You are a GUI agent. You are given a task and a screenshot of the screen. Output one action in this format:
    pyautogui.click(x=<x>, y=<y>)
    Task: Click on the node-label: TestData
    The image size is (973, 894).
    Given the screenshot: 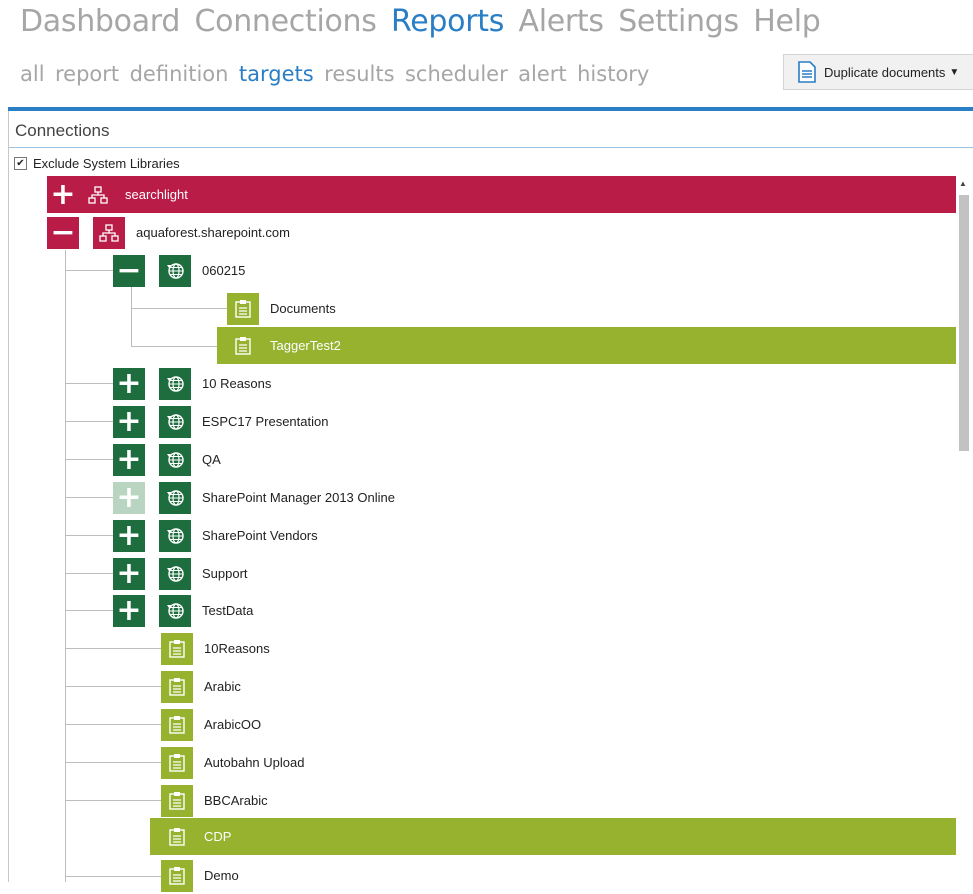 What is the action you would take?
    pyautogui.click(x=228, y=610)
    